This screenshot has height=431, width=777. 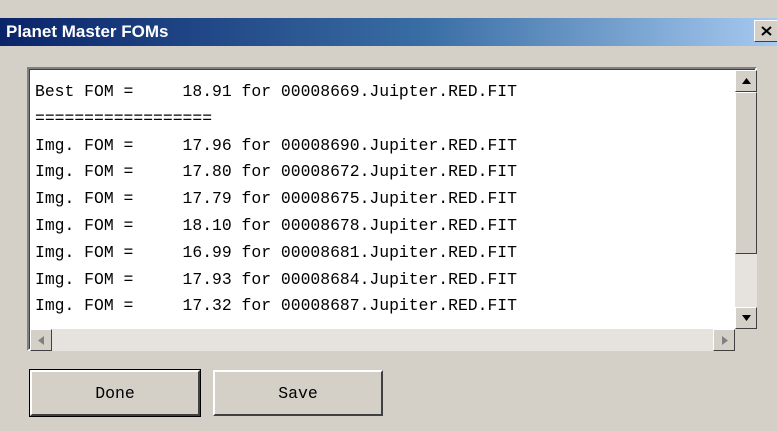 I want to click on scroll-right-button, so click(x=724, y=340).